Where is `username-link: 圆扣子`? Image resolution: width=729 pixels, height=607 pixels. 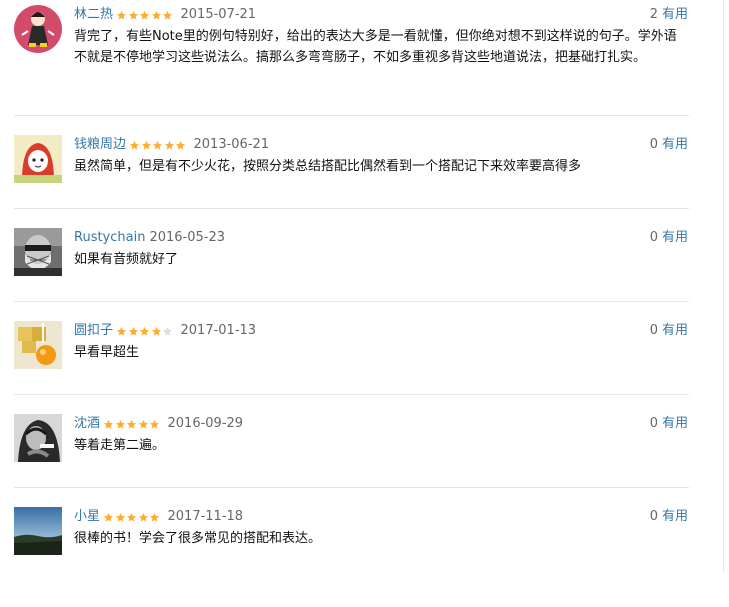 username-link: 圆扣子 is located at coordinates (93, 331).